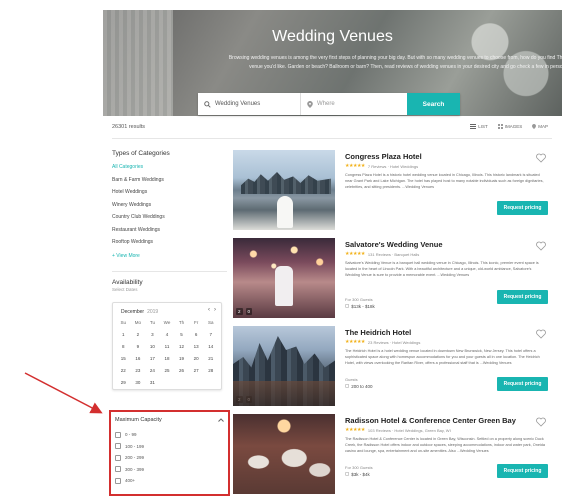 The height and width of the screenshot is (500, 562). What do you see at coordinates (138, 347) in the screenshot?
I see `calendar-day: 9` at bounding box center [138, 347].